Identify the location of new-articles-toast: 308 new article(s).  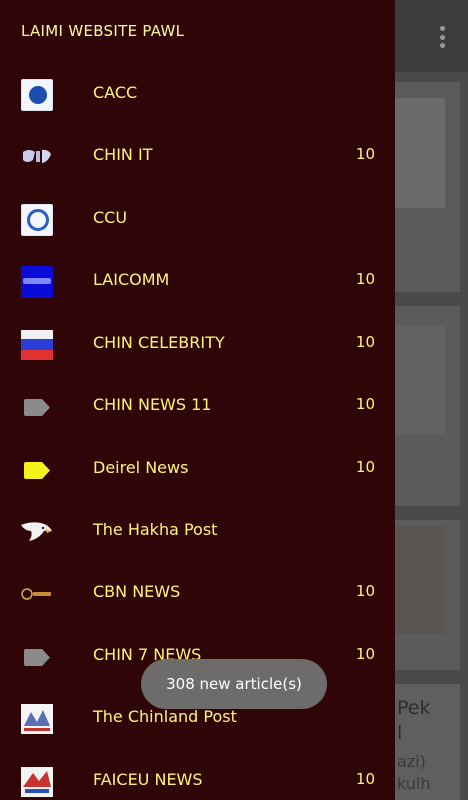
(234, 684).